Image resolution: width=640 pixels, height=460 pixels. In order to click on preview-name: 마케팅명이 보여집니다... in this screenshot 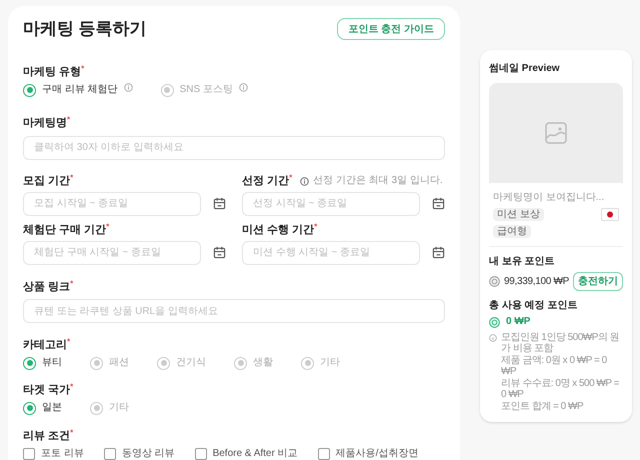, I will do `click(549, 197)`.